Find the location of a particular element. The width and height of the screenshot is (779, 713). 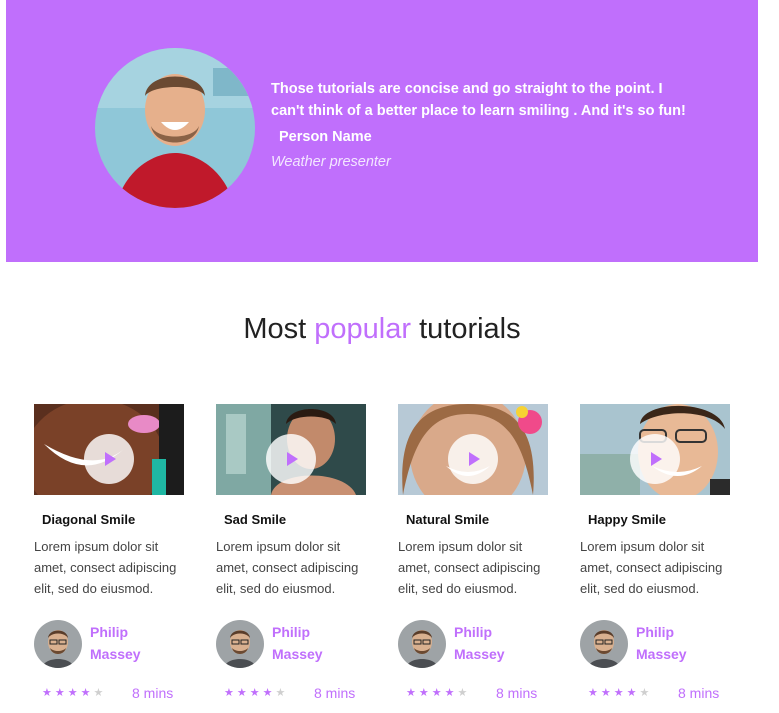

tutorial-title: Natural Smile is located at coordinates (473, 519).